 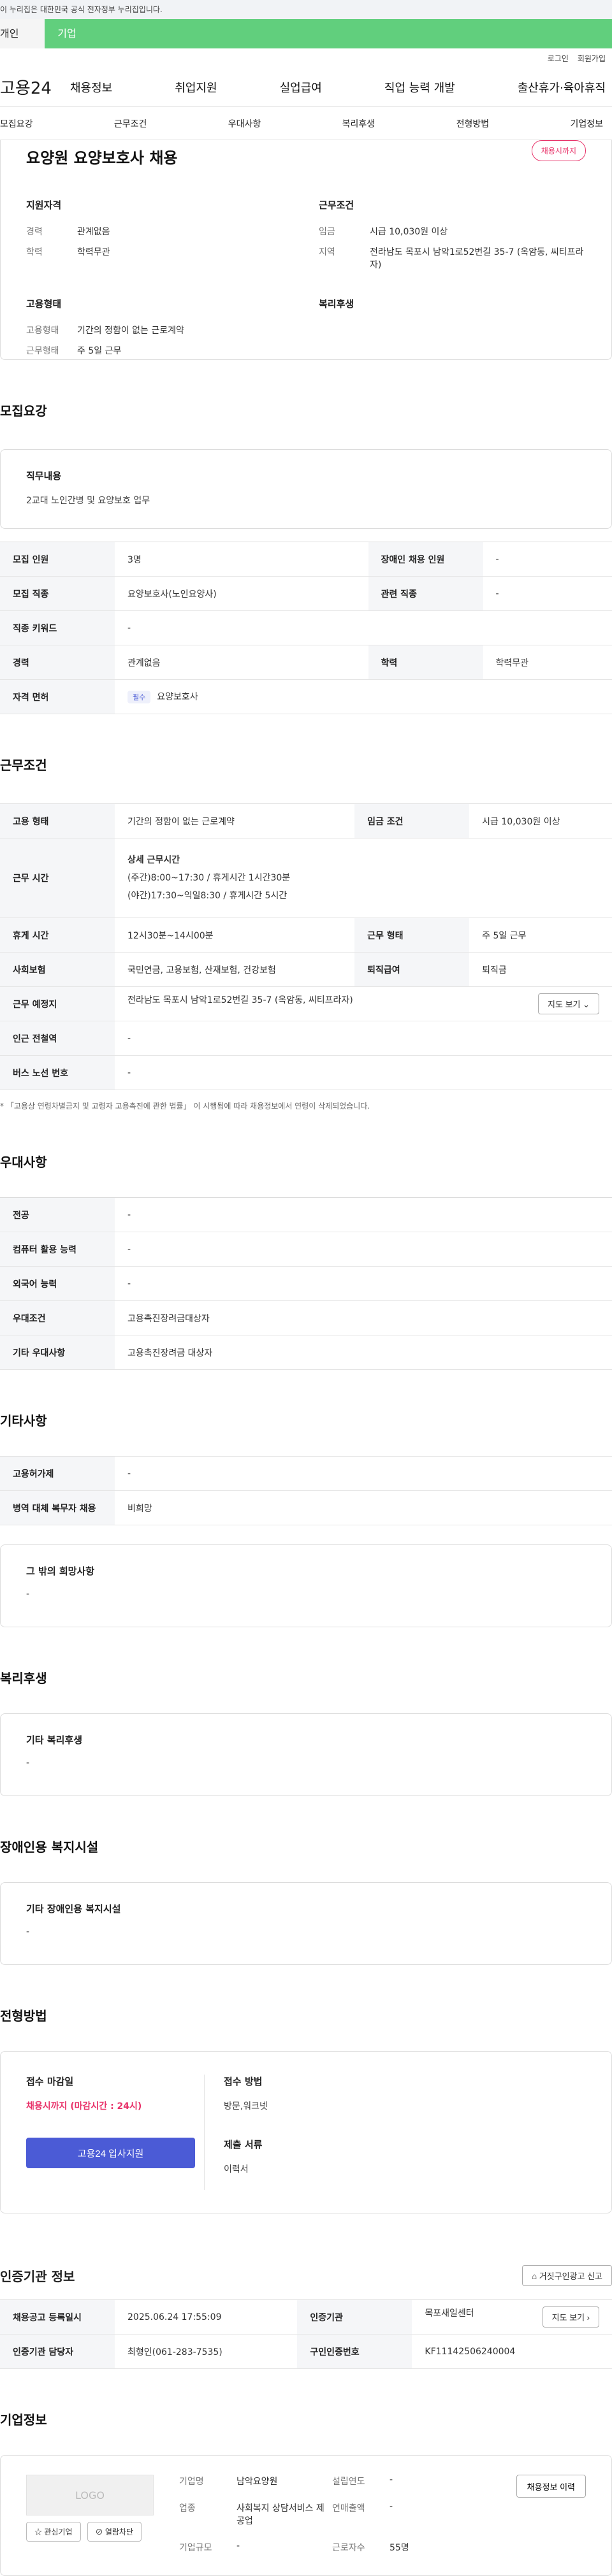 I want to click on summary-cond-value: 시급 10,030원 이상, so click(x=409, y=232).